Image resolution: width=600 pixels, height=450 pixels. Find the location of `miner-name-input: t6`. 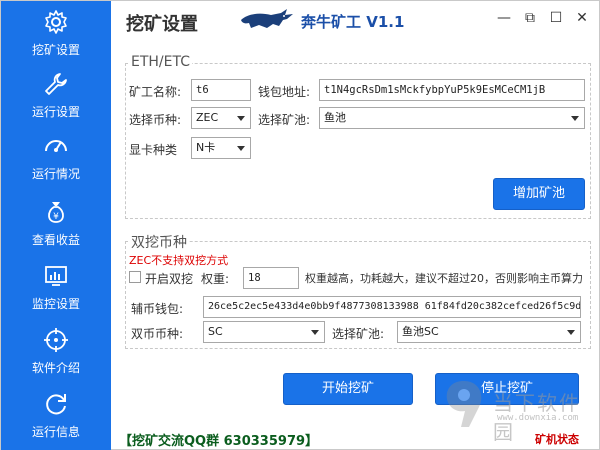

miner-name-input: t6 is located at coordinates (221, 90).